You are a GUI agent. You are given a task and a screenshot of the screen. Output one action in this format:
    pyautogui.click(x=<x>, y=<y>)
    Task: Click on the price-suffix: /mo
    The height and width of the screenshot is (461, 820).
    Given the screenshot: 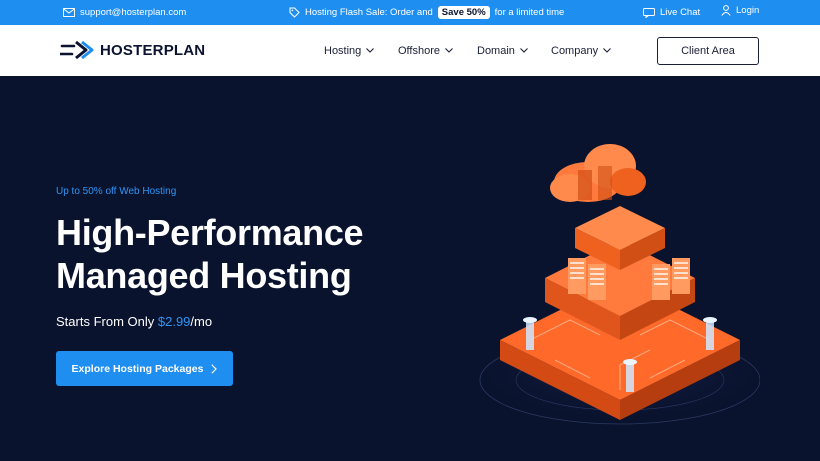 What is the action you would take?
    pyautogui.click(x=201, y=321)
    